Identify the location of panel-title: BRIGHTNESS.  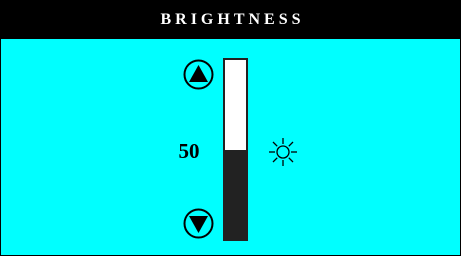
(232, 19).